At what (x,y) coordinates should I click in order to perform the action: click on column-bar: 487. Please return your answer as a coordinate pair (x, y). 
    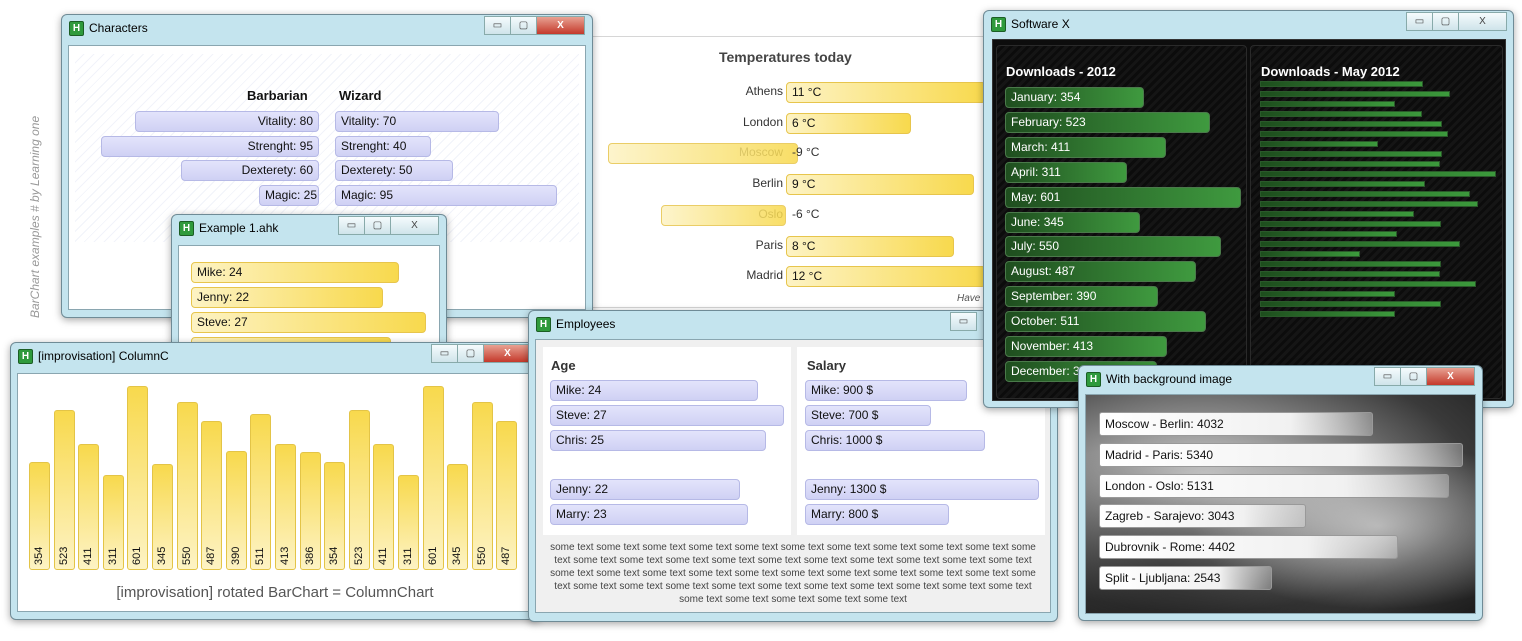
    Looking at the image, I should click on (212, 495).